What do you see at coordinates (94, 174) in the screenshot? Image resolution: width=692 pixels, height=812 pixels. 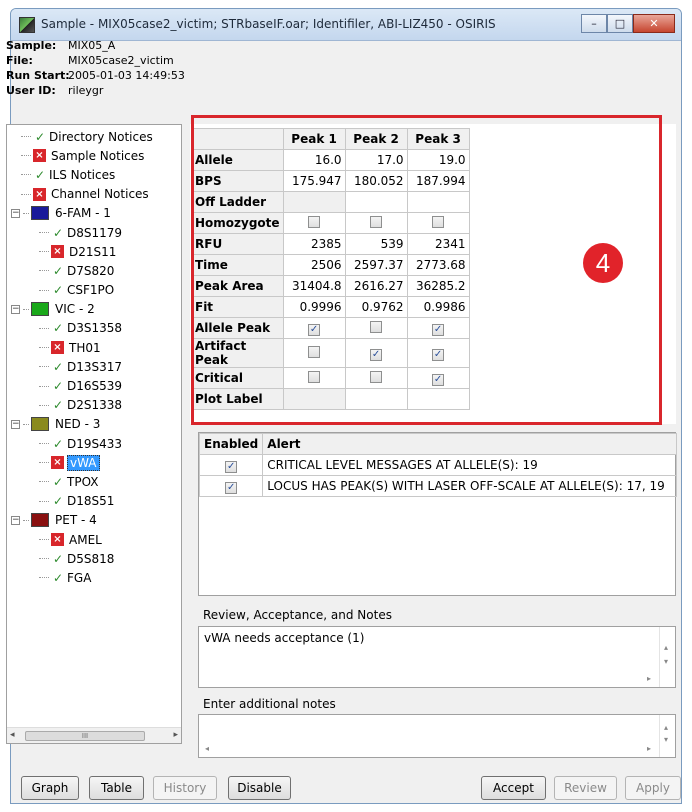 I see `tree-item: ✓ ILS Notices` at bounding box center [94, 174].